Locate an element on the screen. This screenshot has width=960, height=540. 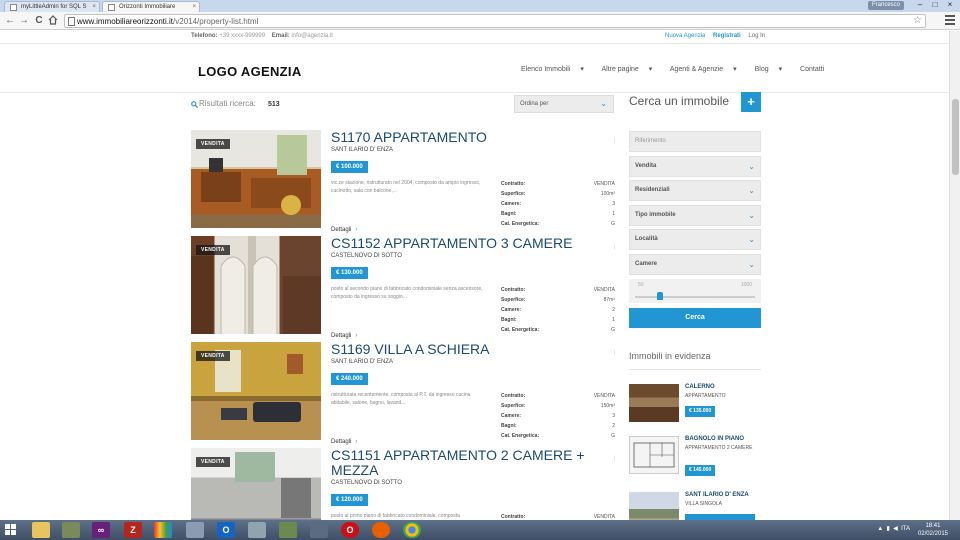
spec-label: Contratto: is located at coordinates (513, 396).